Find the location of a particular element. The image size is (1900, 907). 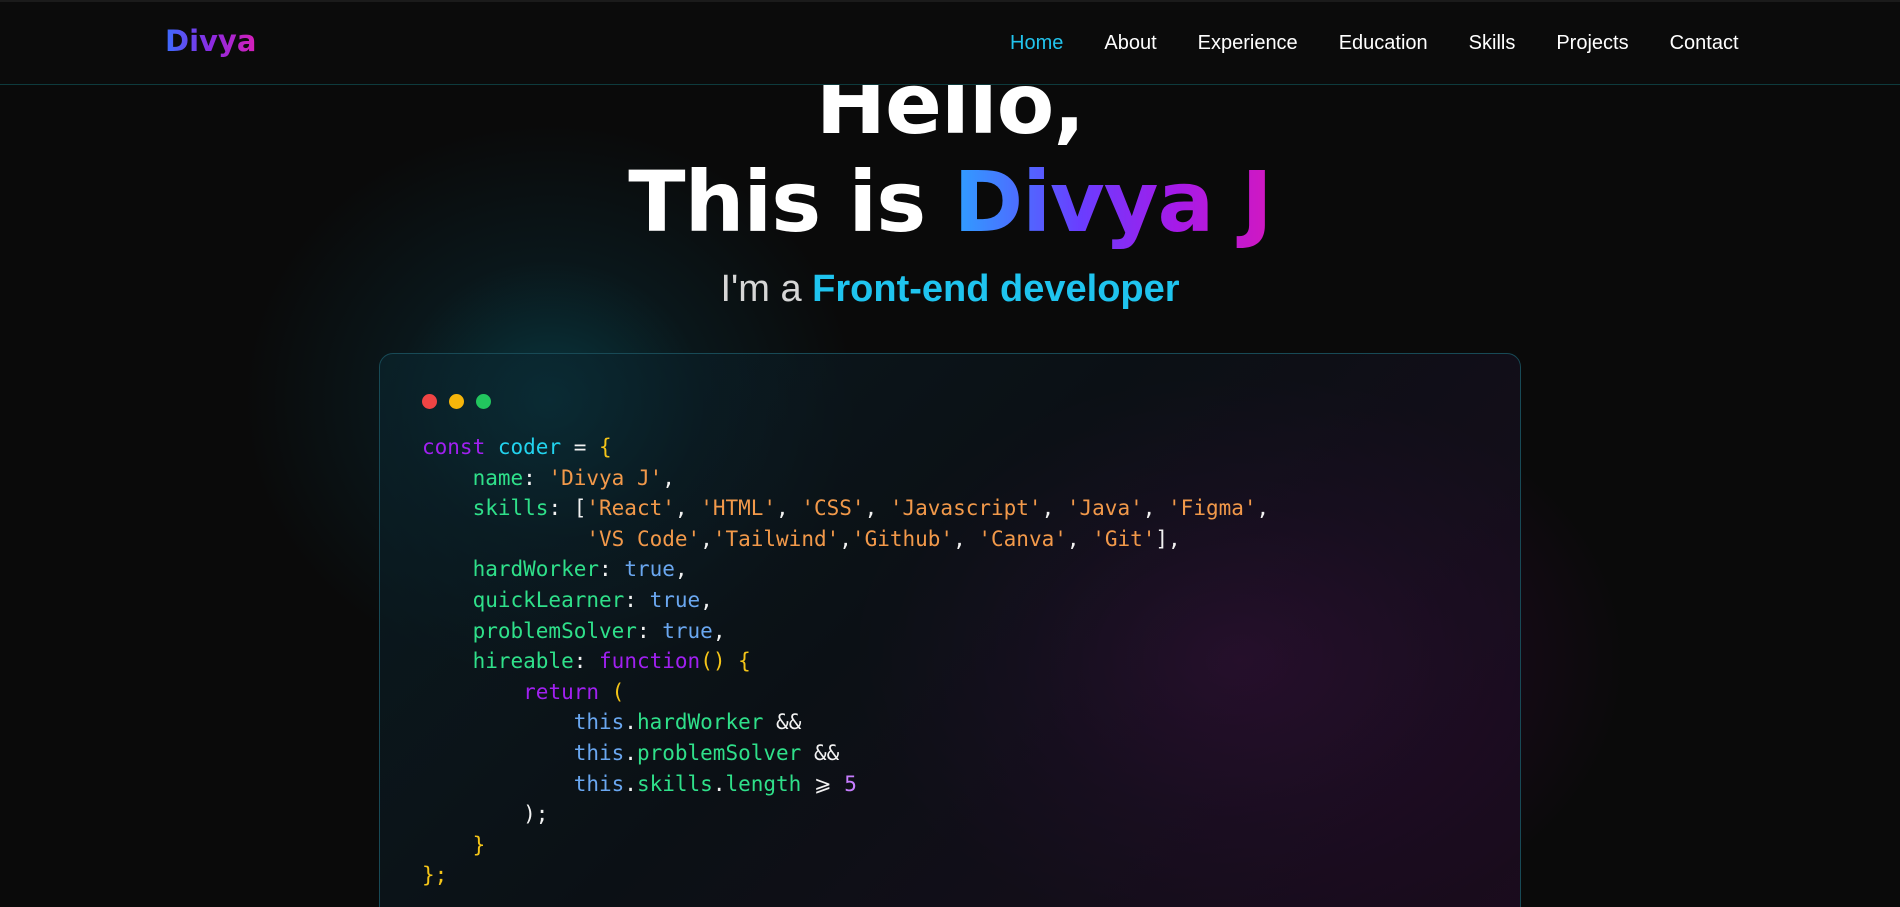

nav-item-experience: Experience is located at coordinates (1248, 43).